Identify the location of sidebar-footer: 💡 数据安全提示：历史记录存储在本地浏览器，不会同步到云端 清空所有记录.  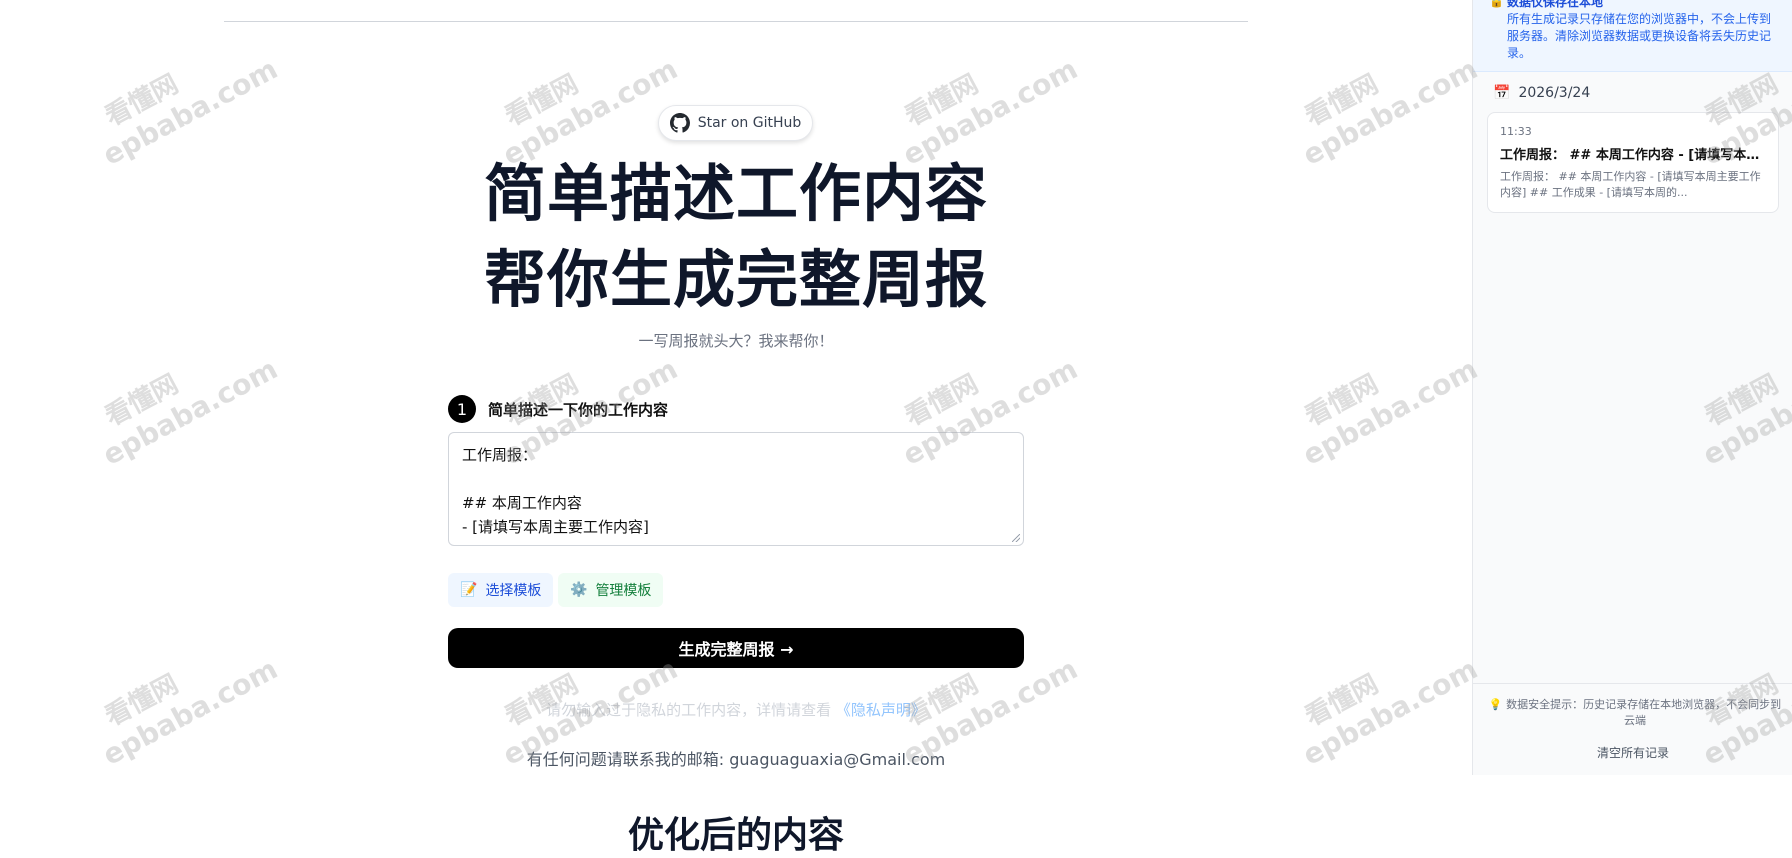
(1632, 729).